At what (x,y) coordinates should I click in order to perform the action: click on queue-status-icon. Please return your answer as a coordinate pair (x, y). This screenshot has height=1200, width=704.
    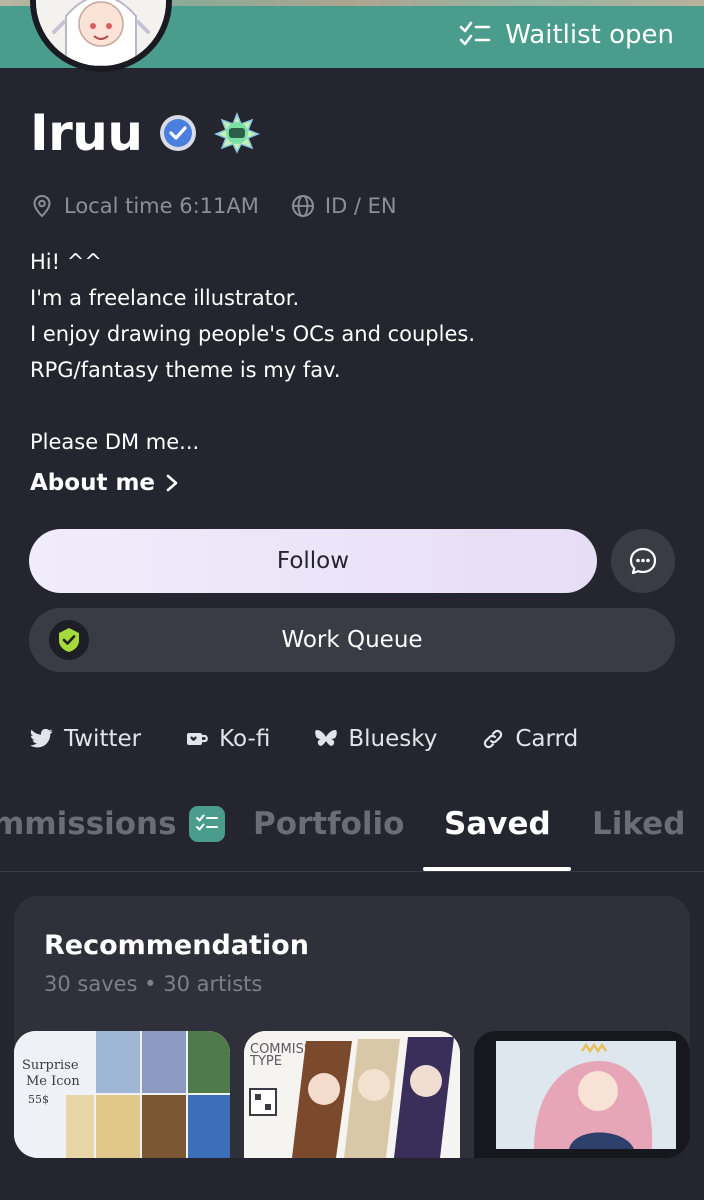
    Looking at the image, I should click on (69, 640).